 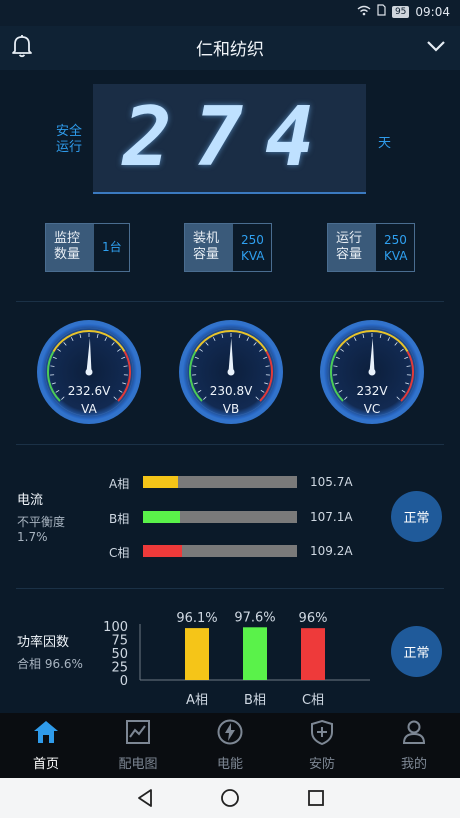 I want to click on phase-b-bar, so click(x=220, y=517).